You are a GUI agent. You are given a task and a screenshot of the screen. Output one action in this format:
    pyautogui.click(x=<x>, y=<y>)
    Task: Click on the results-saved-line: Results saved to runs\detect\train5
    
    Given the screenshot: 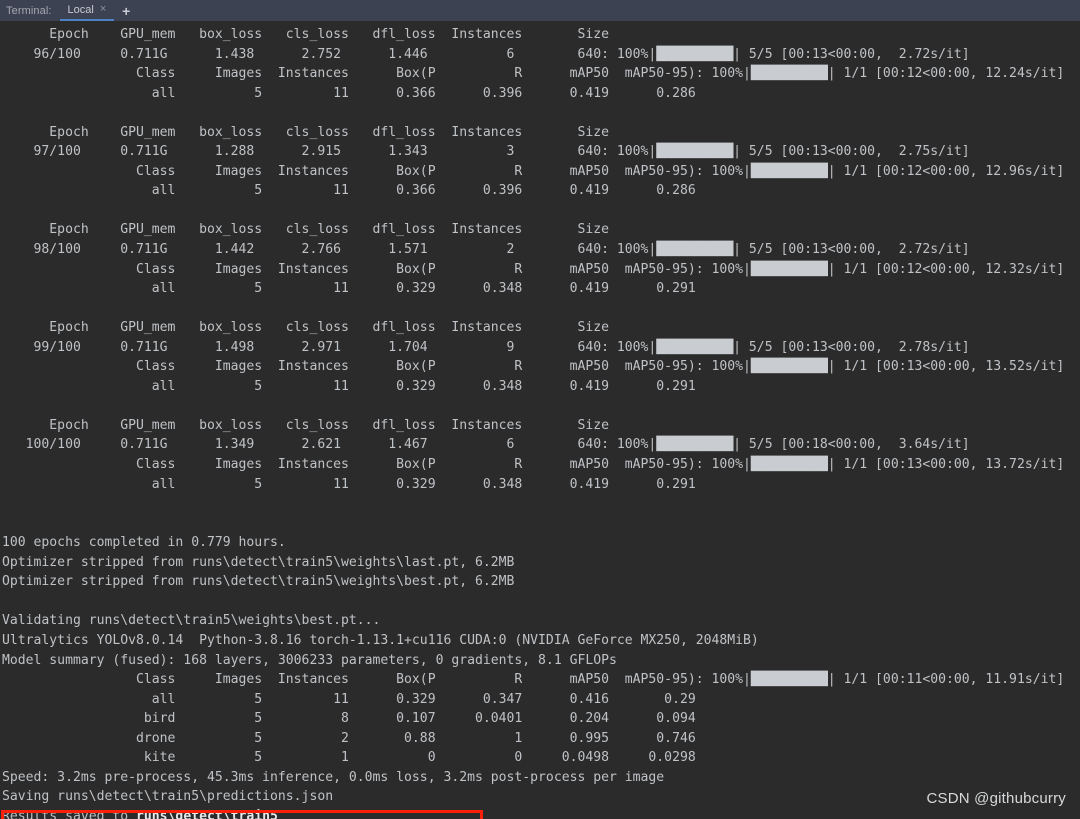 What is the action you would take?
    pyautogui.click(x=541, y=813)
    